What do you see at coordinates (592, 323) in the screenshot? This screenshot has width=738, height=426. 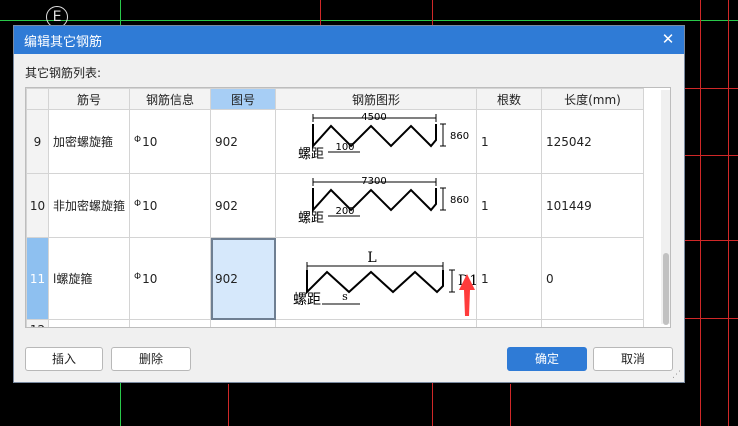 I see `length-cell` at bounding box center [592, 323].